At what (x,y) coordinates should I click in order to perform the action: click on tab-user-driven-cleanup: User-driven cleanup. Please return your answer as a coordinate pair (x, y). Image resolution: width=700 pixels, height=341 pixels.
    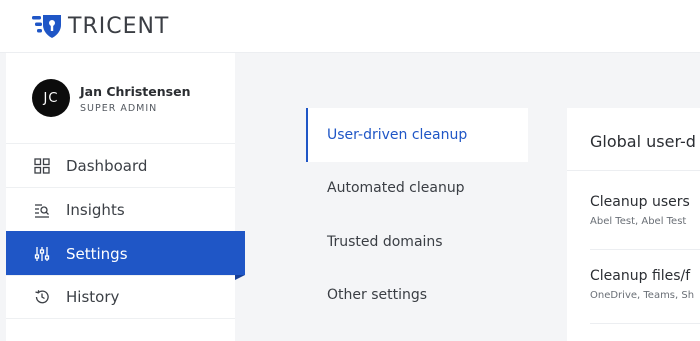
    Looking at the image, I should click on (417, 135).